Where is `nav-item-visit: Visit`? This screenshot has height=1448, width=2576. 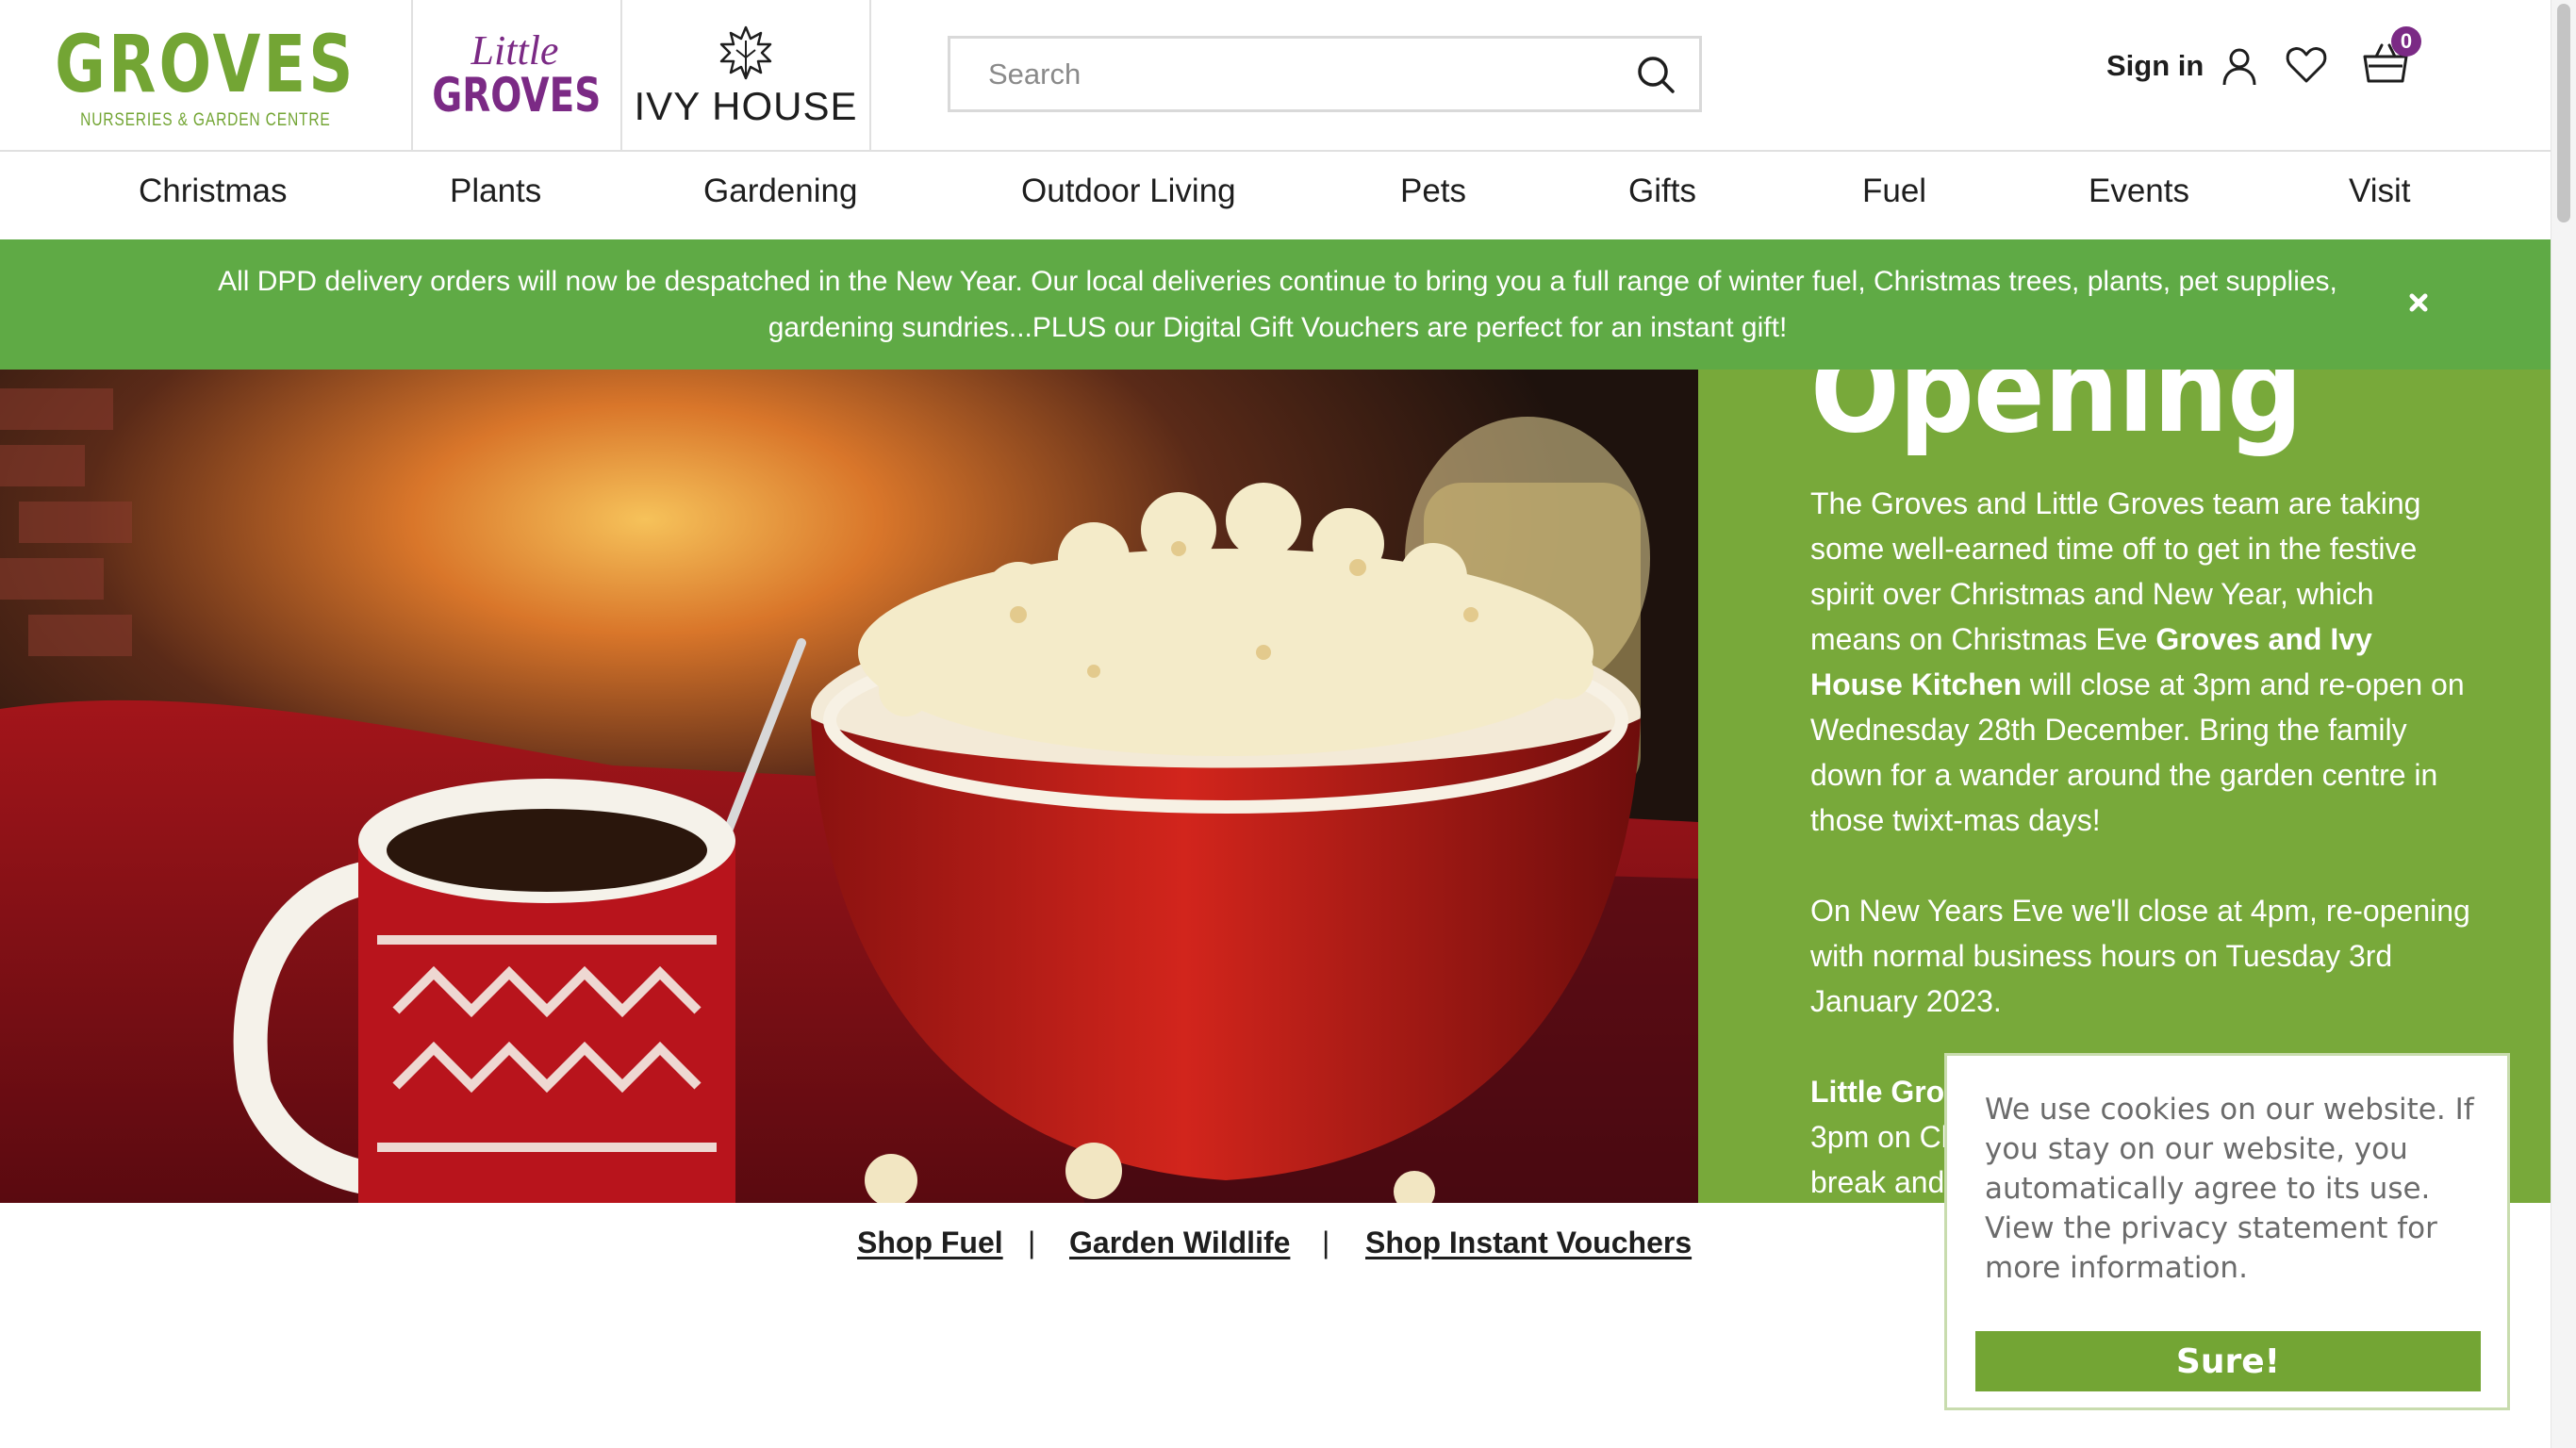
nav-item-visit: Visit is located at coordinates (2380, 191).